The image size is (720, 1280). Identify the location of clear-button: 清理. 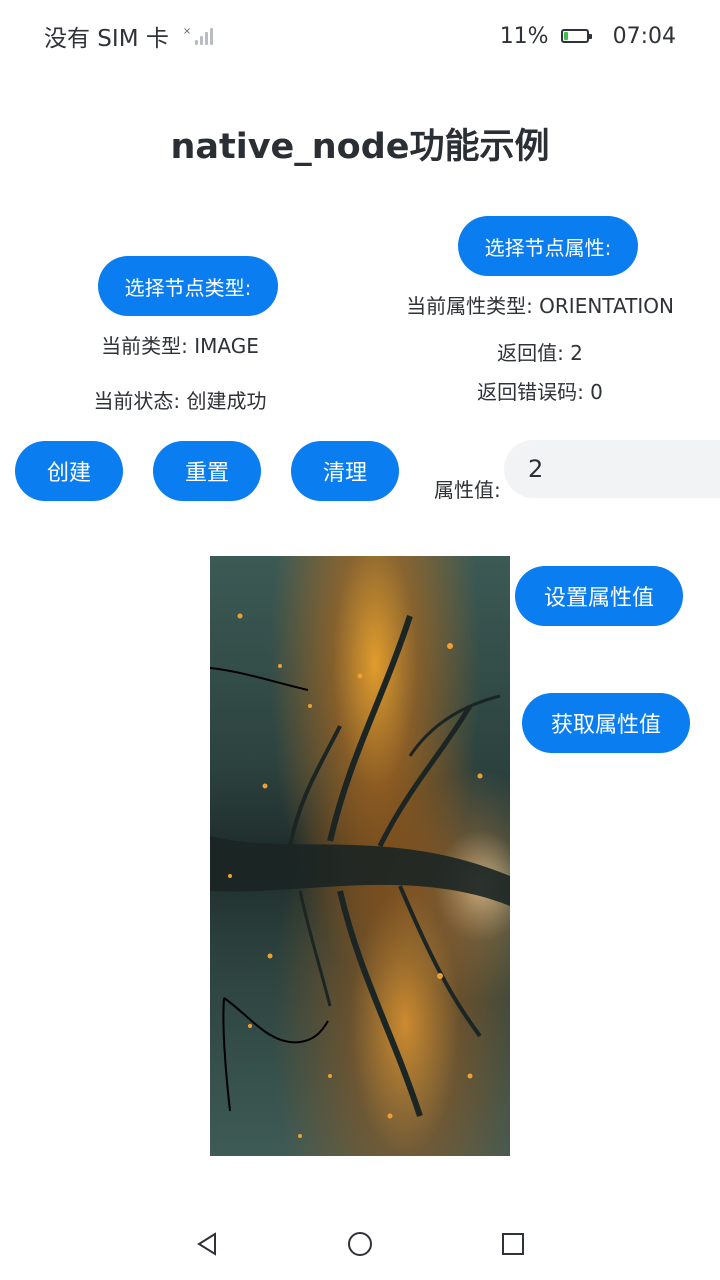
(345, 471).